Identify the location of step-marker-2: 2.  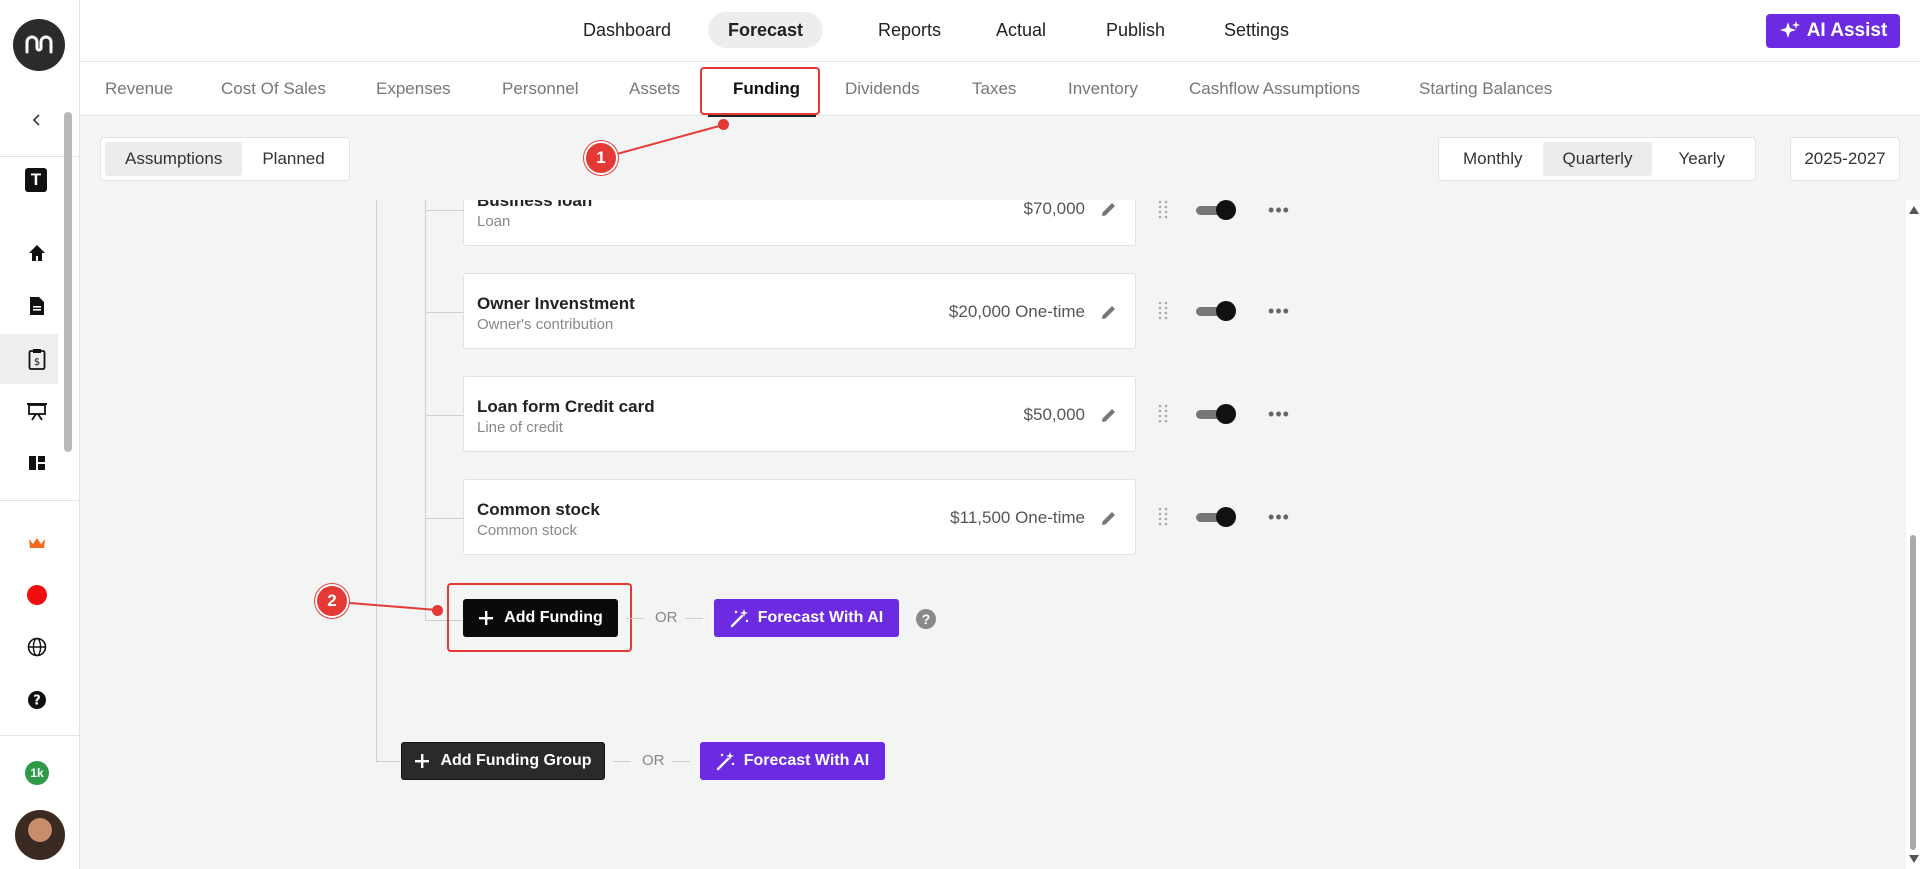
(332, 601).